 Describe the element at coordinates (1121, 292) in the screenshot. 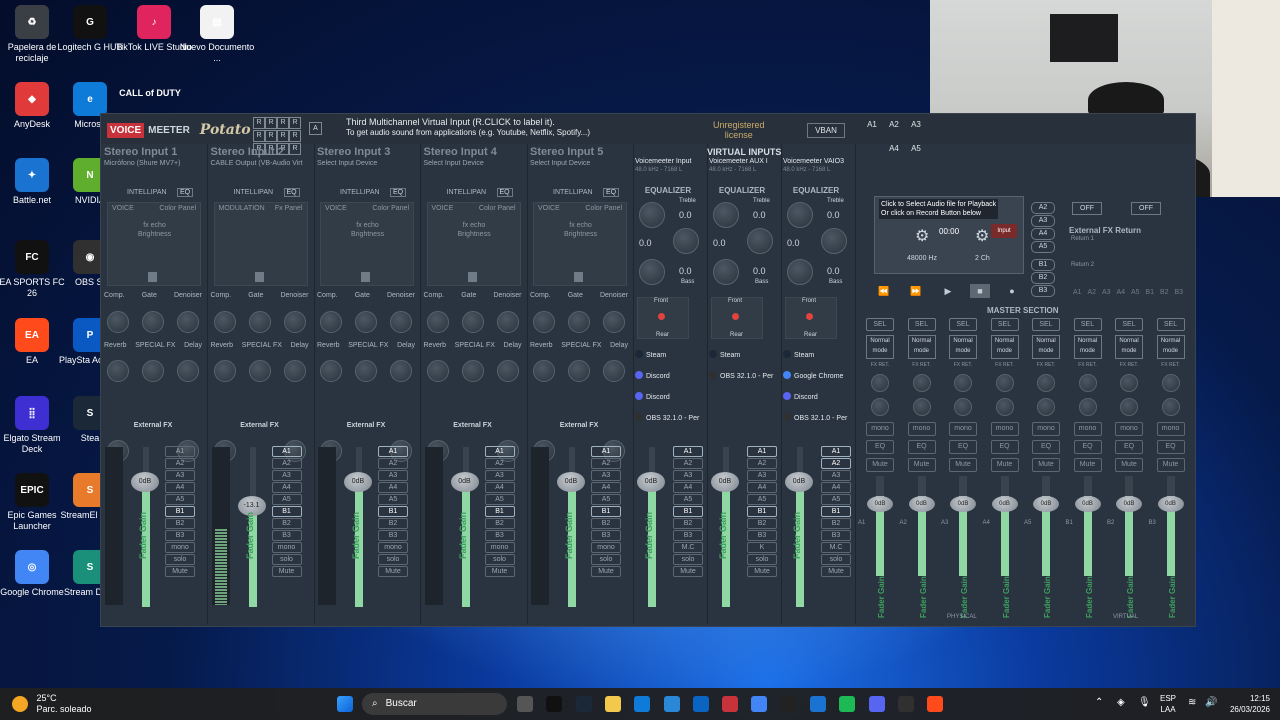

I see `return-bus-a4: A4` at that location.